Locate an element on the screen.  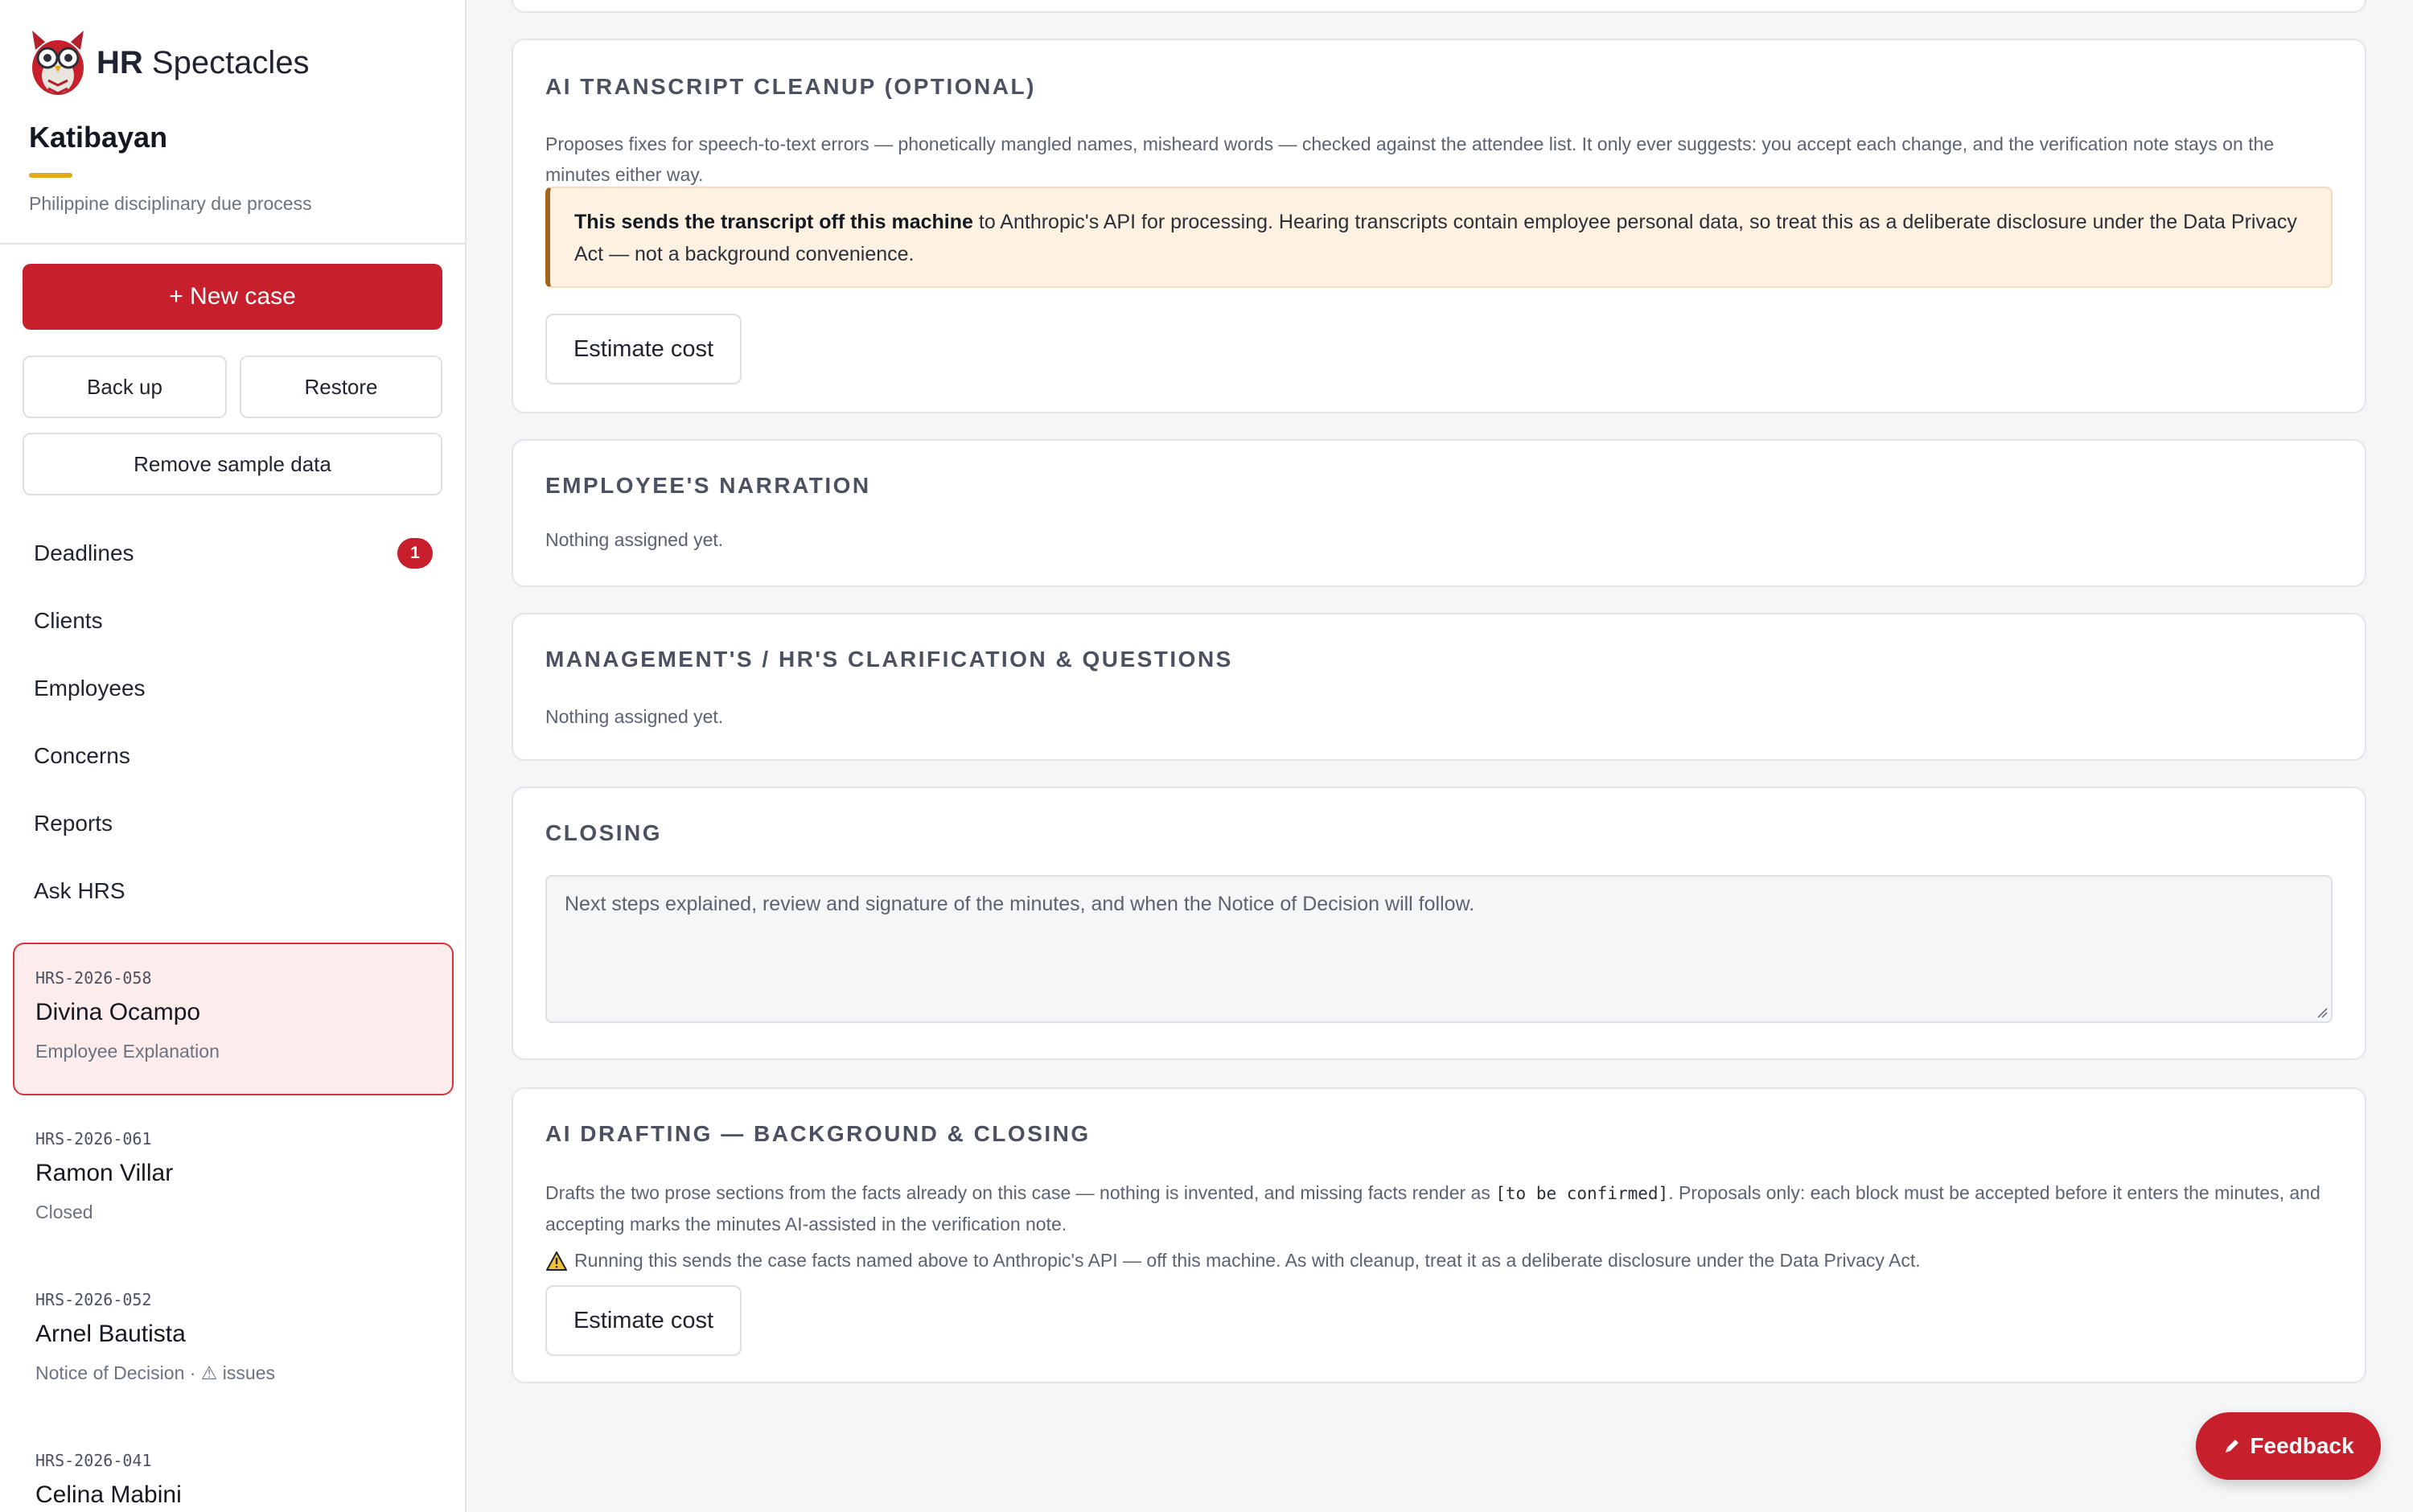
pencil-icon is located at coordinates (2232, 1446).